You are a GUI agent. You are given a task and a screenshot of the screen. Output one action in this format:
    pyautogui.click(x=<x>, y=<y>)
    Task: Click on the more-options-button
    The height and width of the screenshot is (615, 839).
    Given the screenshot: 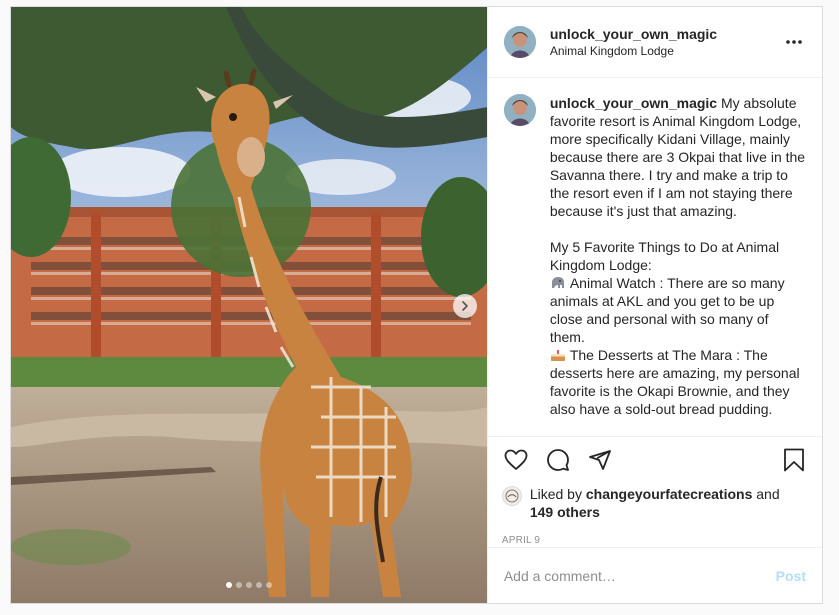 What is the action you would take?
    pyautogui.click(x=794, y=42)
    